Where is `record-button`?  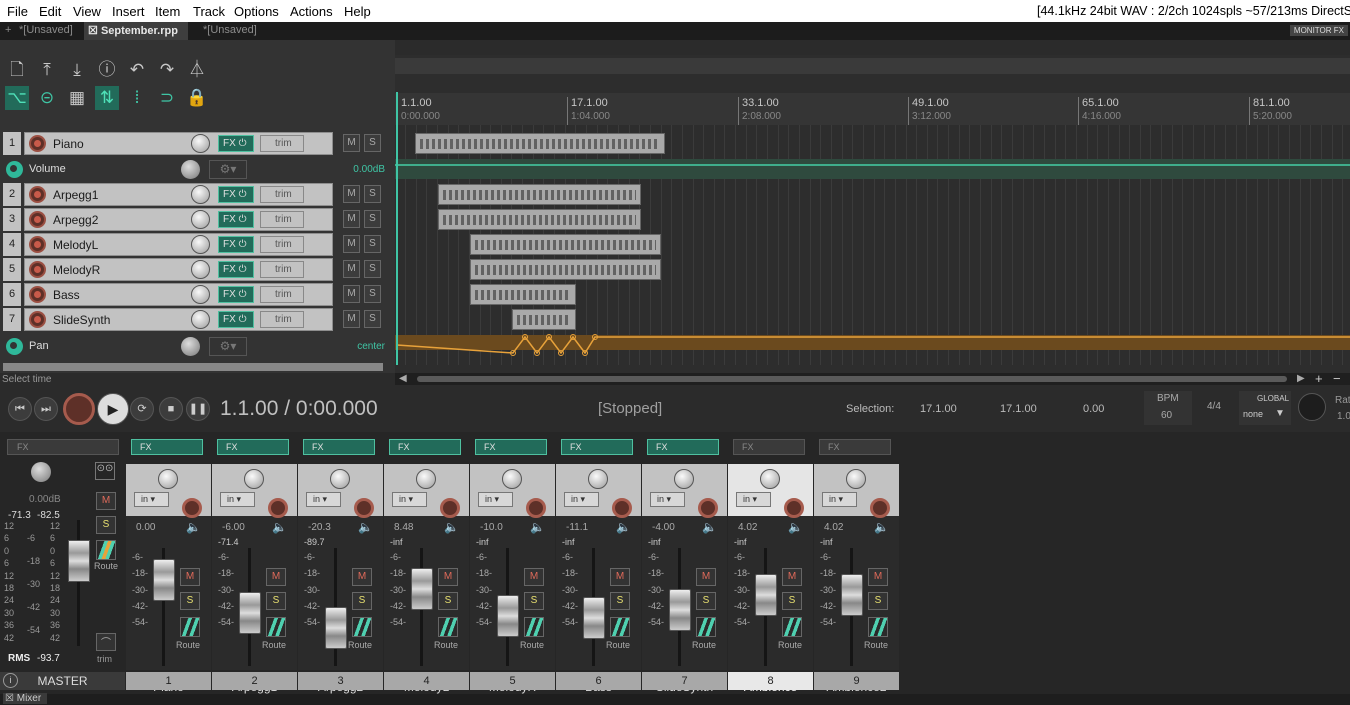 record-button is located at coordinates (79, 409).